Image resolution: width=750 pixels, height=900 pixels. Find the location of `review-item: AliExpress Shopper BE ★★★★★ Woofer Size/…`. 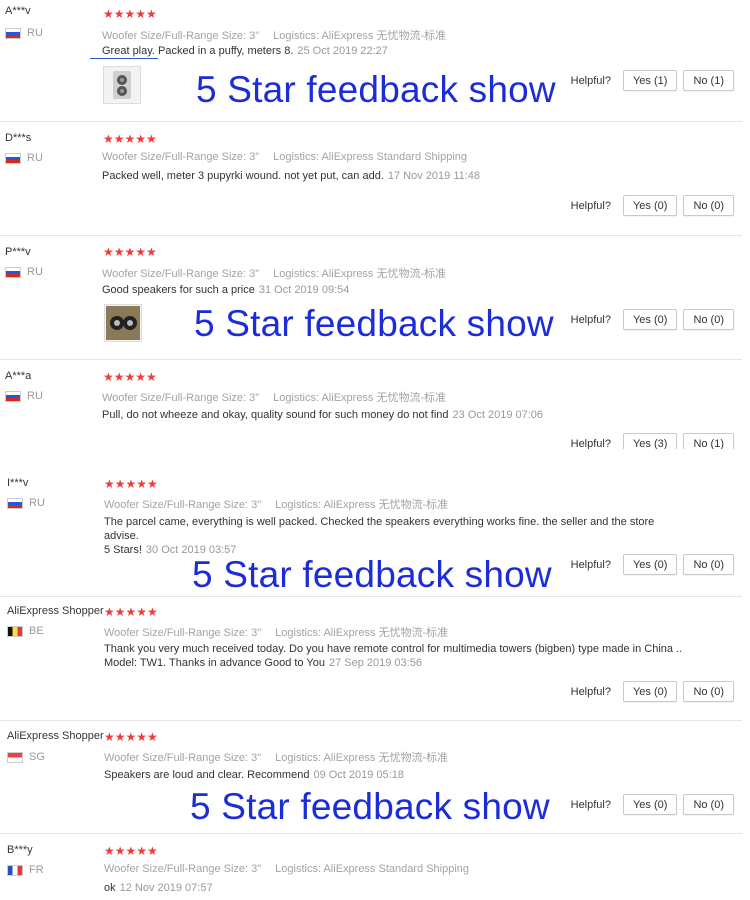

review-item: AliExpress Shopper BE ★★★★★ Woofer Size/… is located at coordinates (371, 658).